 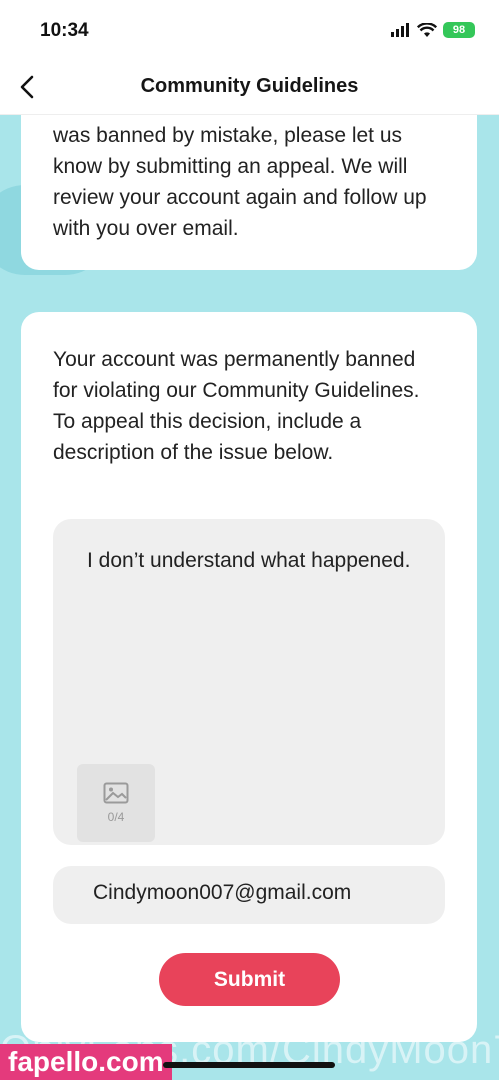 What do you see at coordinates (400, 30) in the screenshot?
I see `signal-icon` at bounding box center [400, 30].